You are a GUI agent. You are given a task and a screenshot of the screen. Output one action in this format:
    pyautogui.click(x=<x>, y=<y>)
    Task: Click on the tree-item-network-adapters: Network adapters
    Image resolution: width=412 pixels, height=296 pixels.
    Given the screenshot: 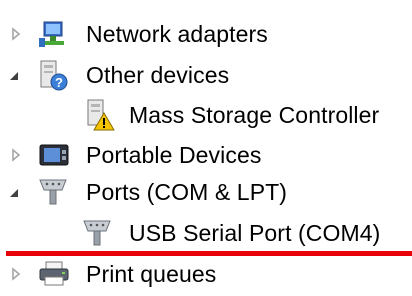 What is the action you would take?
    pyautogui.click(x=206, y=34)
    